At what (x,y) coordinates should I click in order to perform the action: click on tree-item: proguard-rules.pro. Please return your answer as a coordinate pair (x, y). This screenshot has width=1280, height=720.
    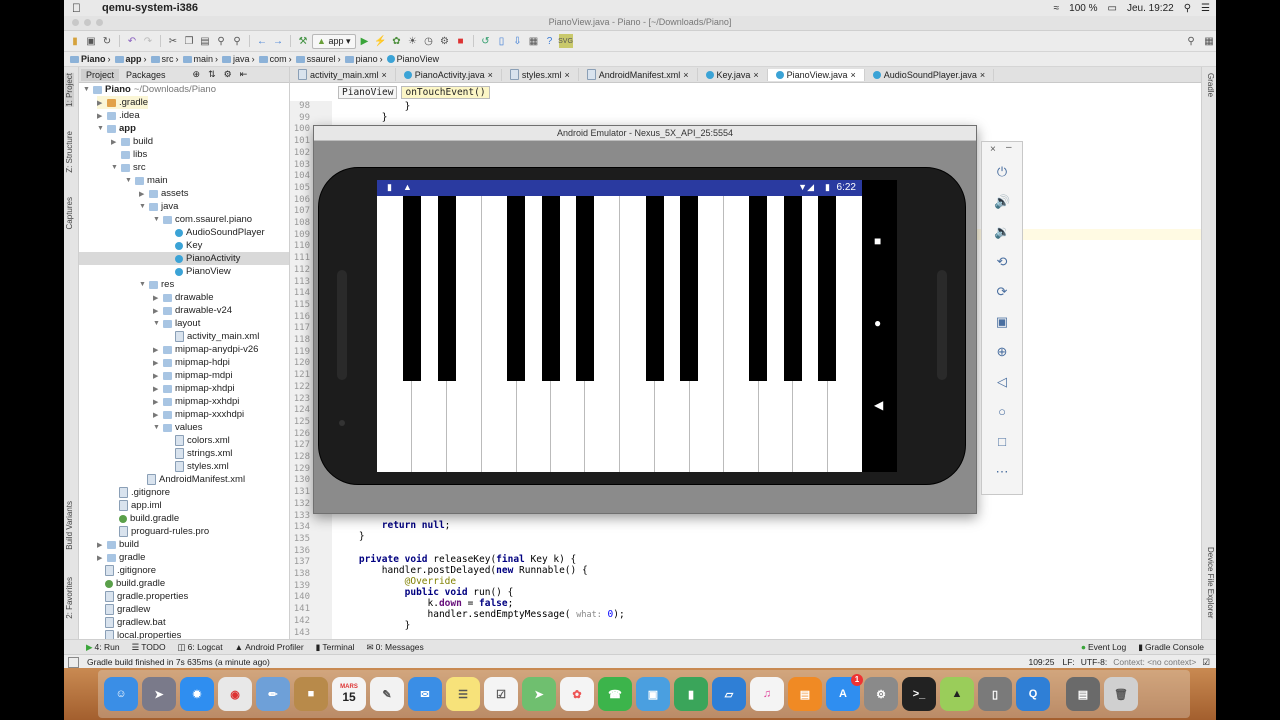
    Looking at the image, I should click on (164, 531).